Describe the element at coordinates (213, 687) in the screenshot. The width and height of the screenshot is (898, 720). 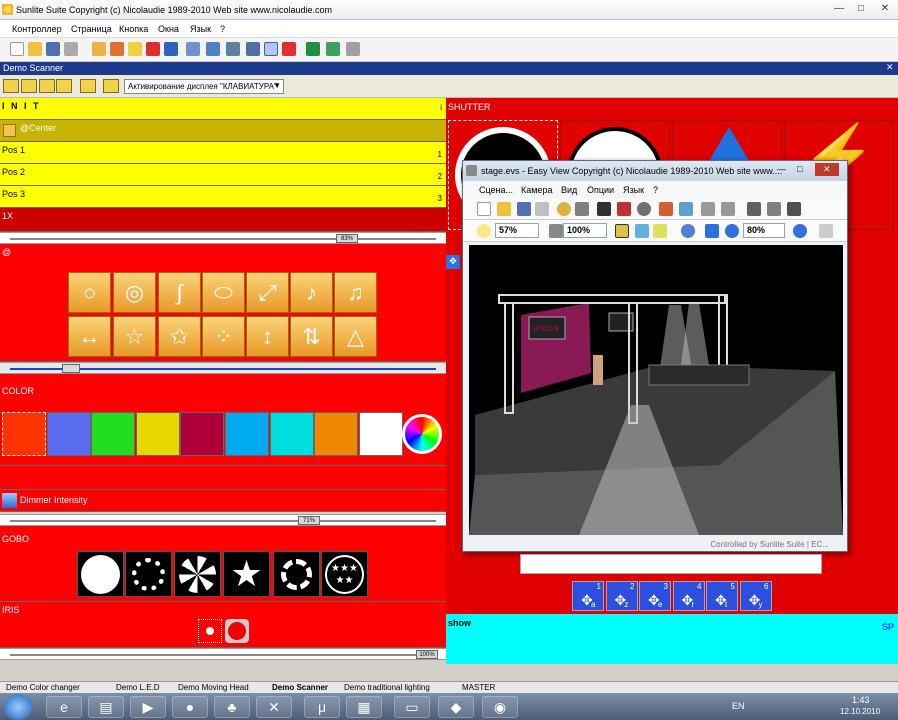
I see `tab-demo-moving-head: Demo Moving Head` at that location.